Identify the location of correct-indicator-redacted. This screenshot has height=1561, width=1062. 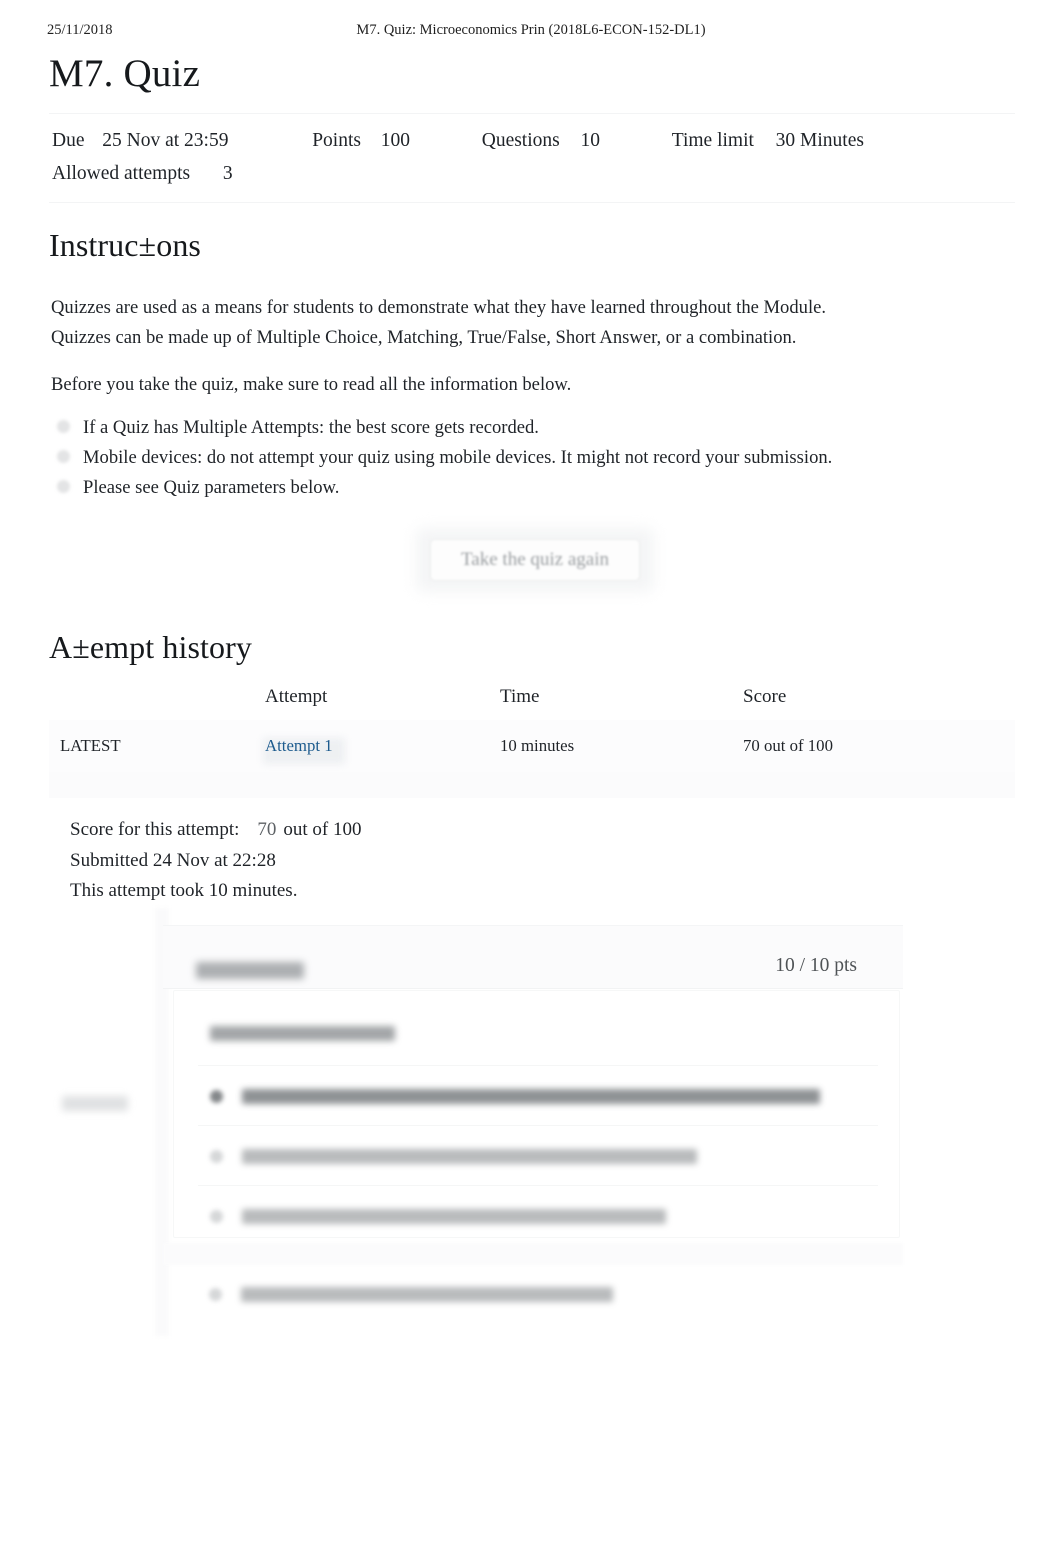
(95, 1103).